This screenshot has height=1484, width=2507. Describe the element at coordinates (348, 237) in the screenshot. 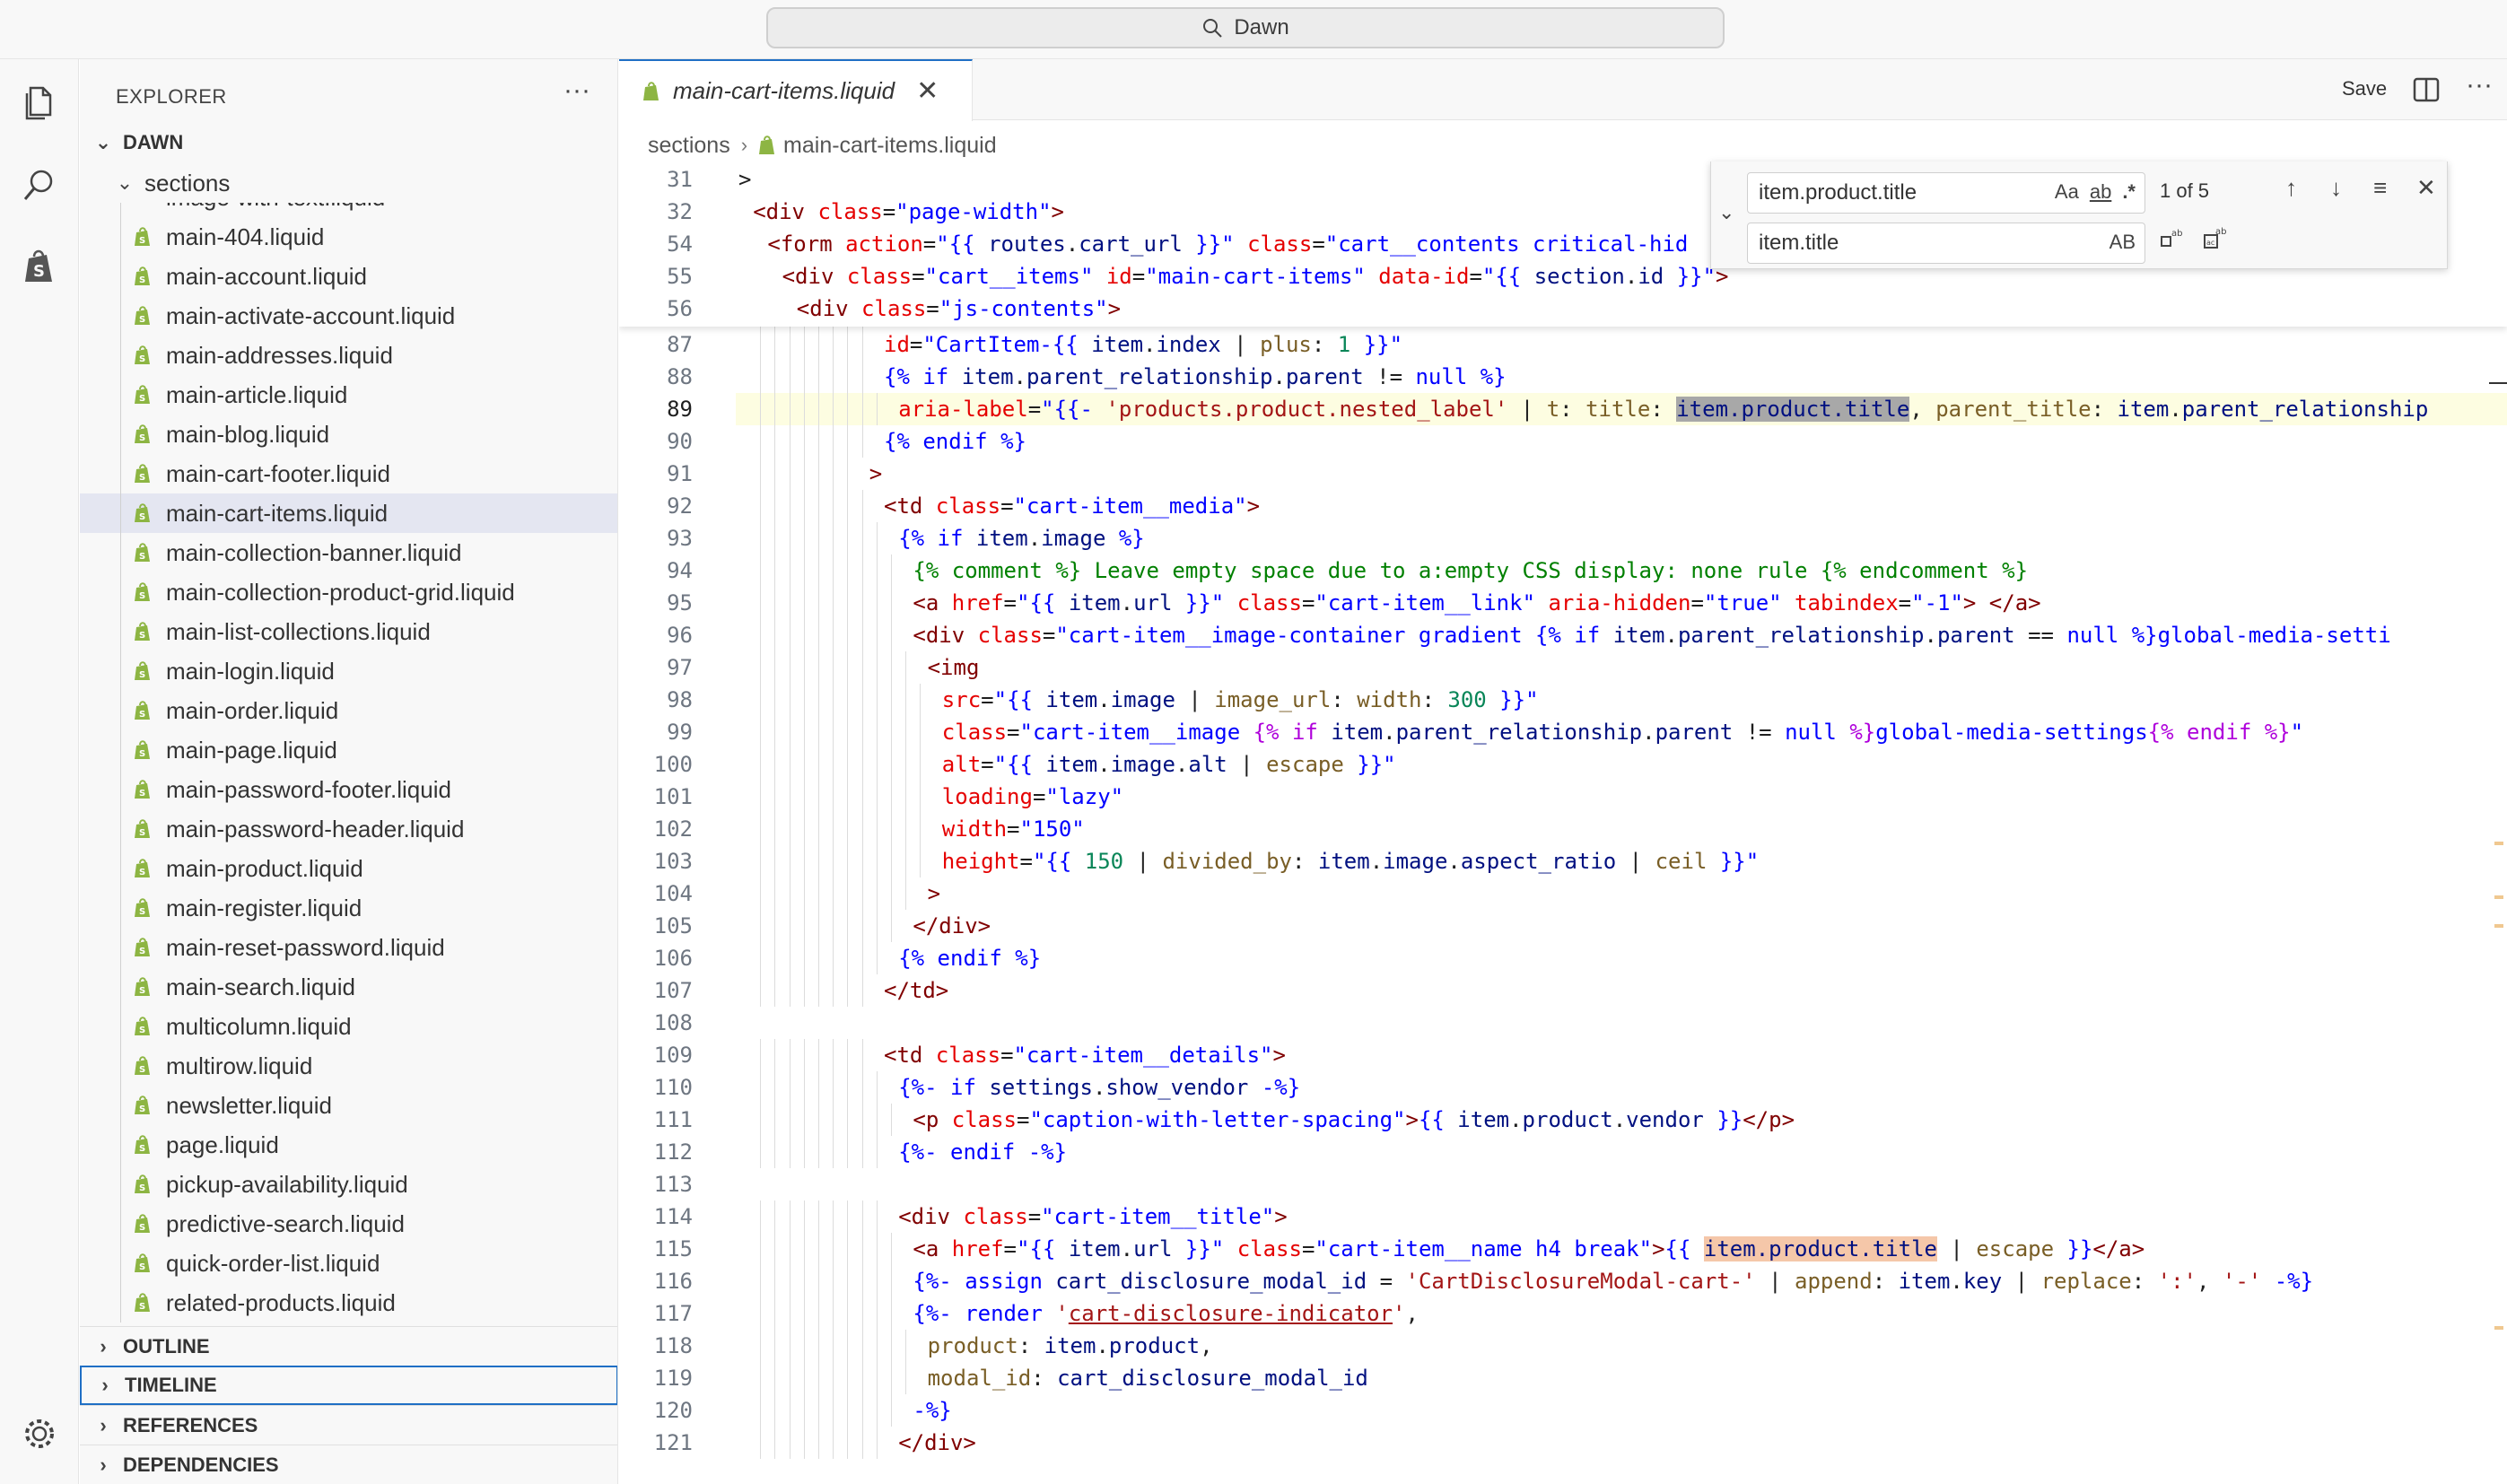

I see `file-item: Smain-404.liquid` at that location.